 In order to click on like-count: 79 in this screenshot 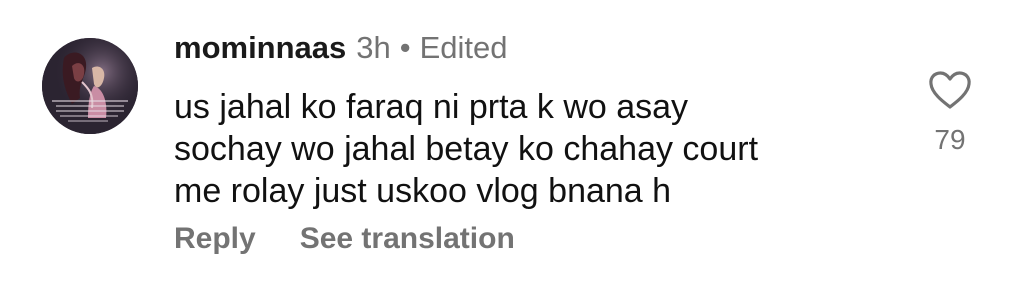, I will do `click(950, 139)`.